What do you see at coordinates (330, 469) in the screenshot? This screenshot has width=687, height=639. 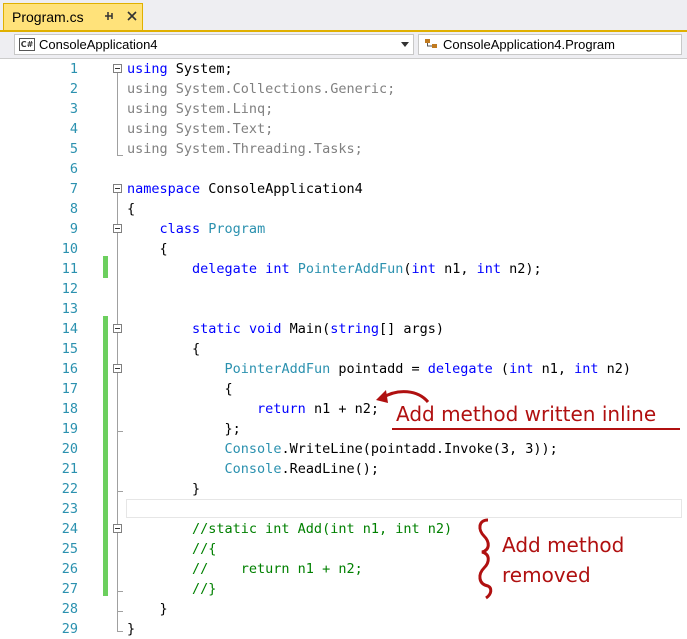 I see `code-fragment: .ReadLine();` at bounding box center [330, 469].